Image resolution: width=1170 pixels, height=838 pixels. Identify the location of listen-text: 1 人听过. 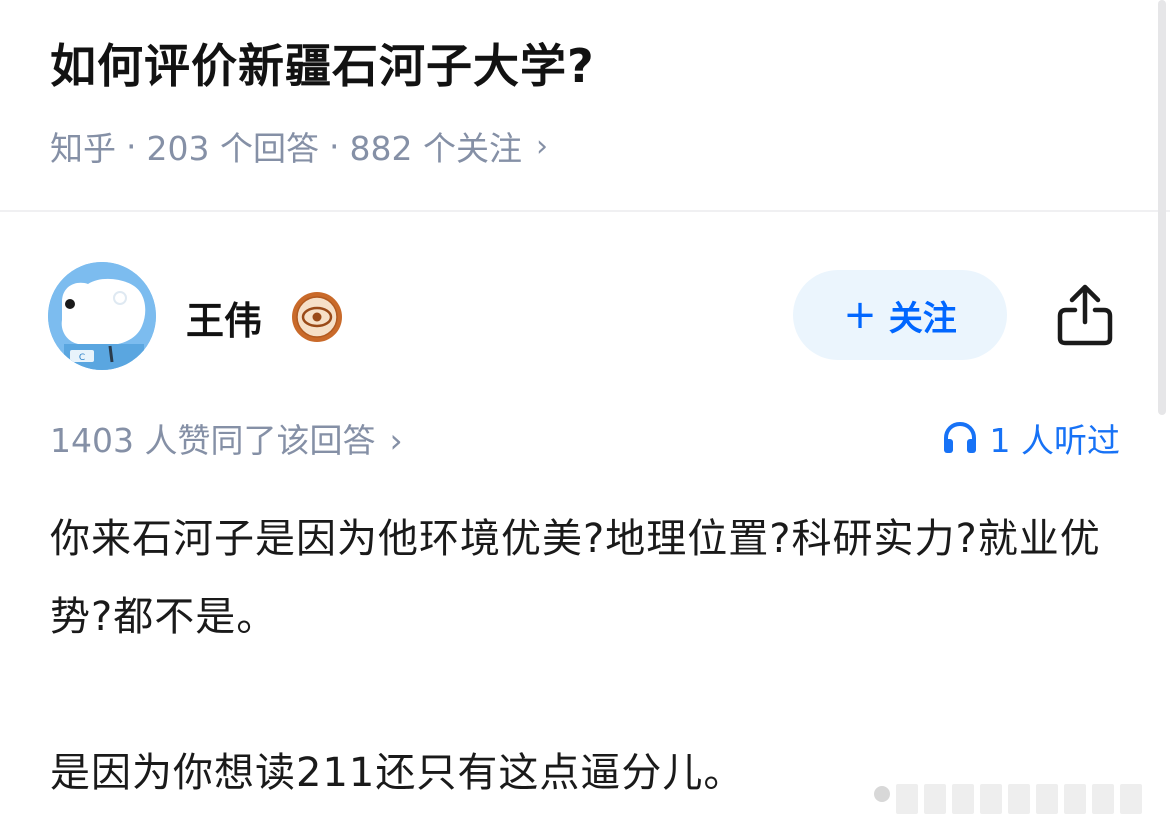
(1055, 440).